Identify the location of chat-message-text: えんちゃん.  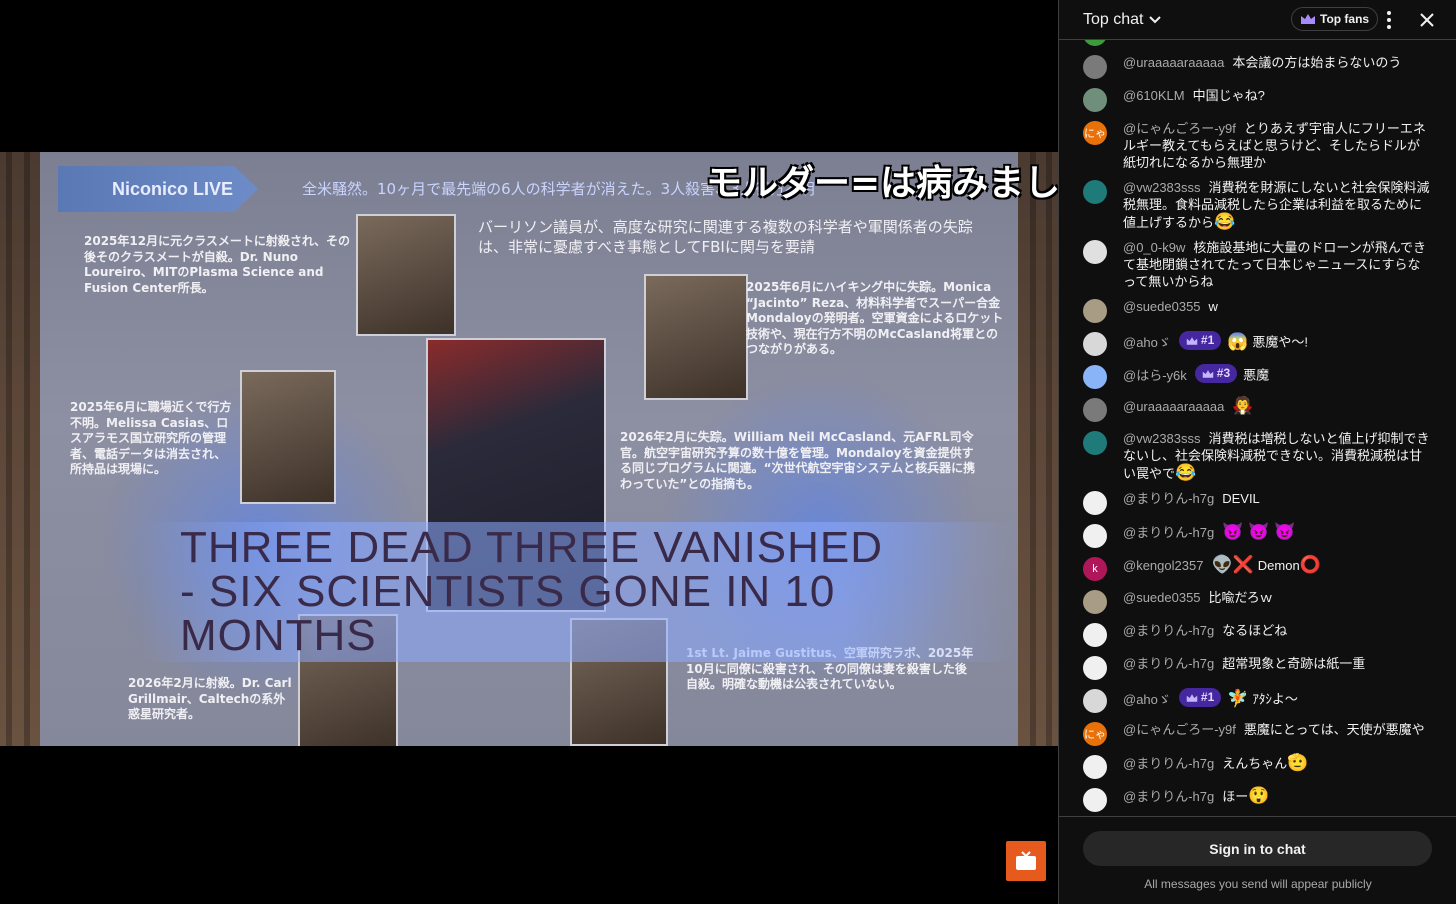
(1255, 763).